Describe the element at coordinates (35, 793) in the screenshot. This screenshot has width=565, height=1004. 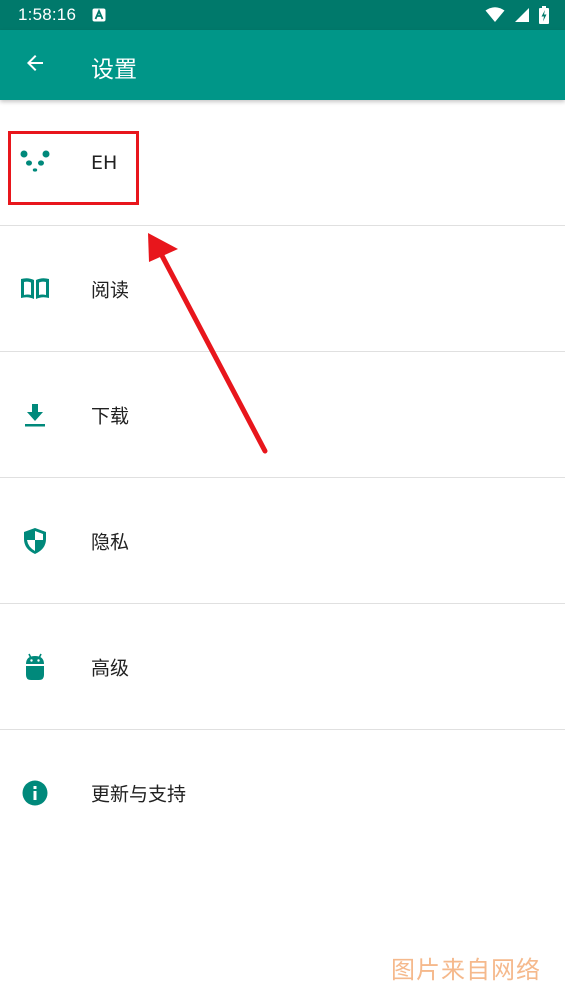
I see `info-icon` at that location.